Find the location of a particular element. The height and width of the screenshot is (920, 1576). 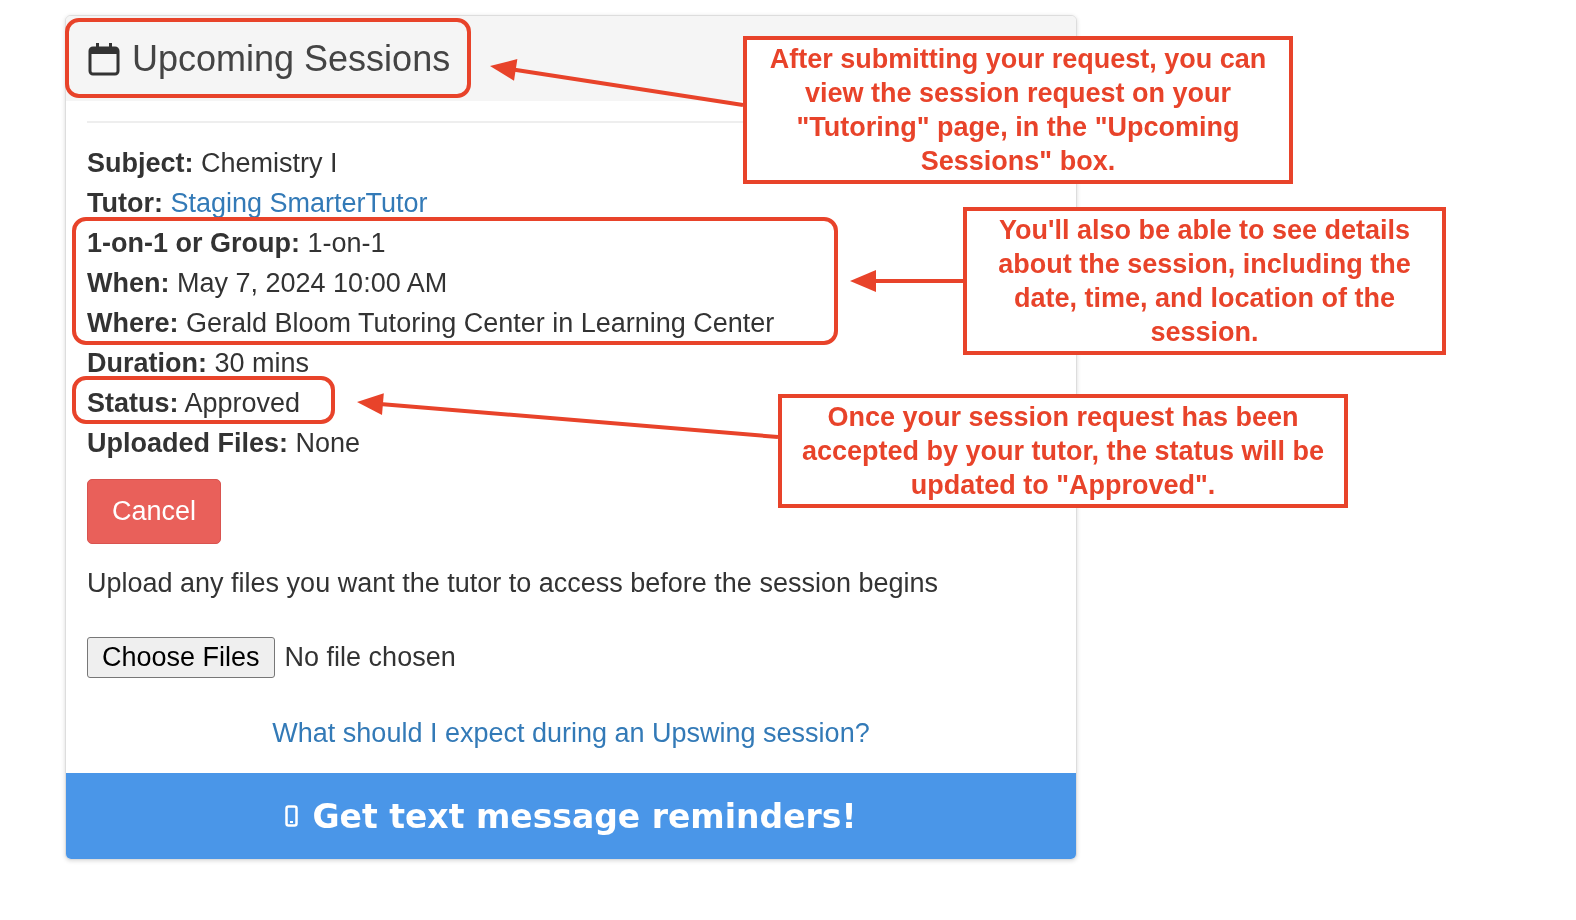

file-status: No file chosen is located at coordinates (370, 657).